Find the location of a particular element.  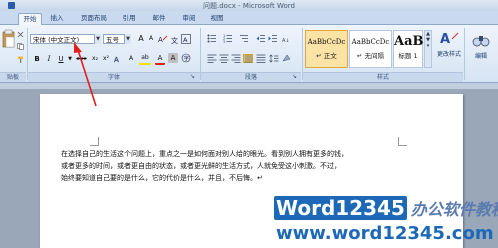

watermark-tagline: 办公软件教程 is located at coordinates (454, 209).